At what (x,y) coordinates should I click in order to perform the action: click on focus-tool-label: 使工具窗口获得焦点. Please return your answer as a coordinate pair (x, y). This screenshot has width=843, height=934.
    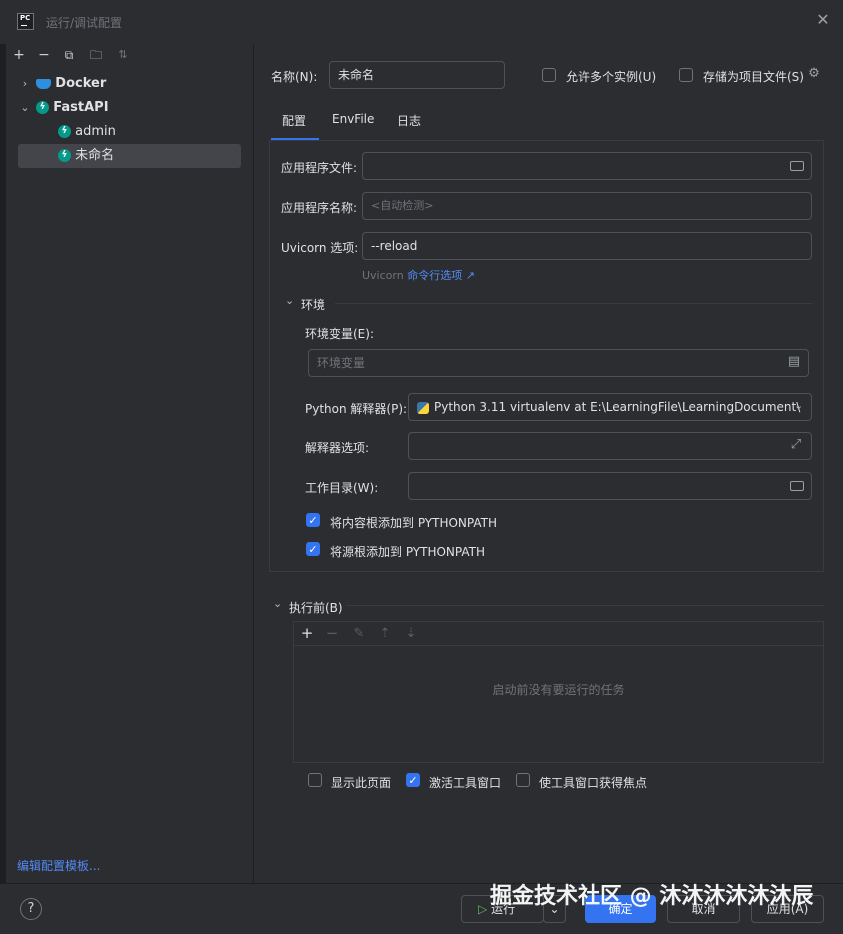
    Looking at the image, I should click on (593, 783).